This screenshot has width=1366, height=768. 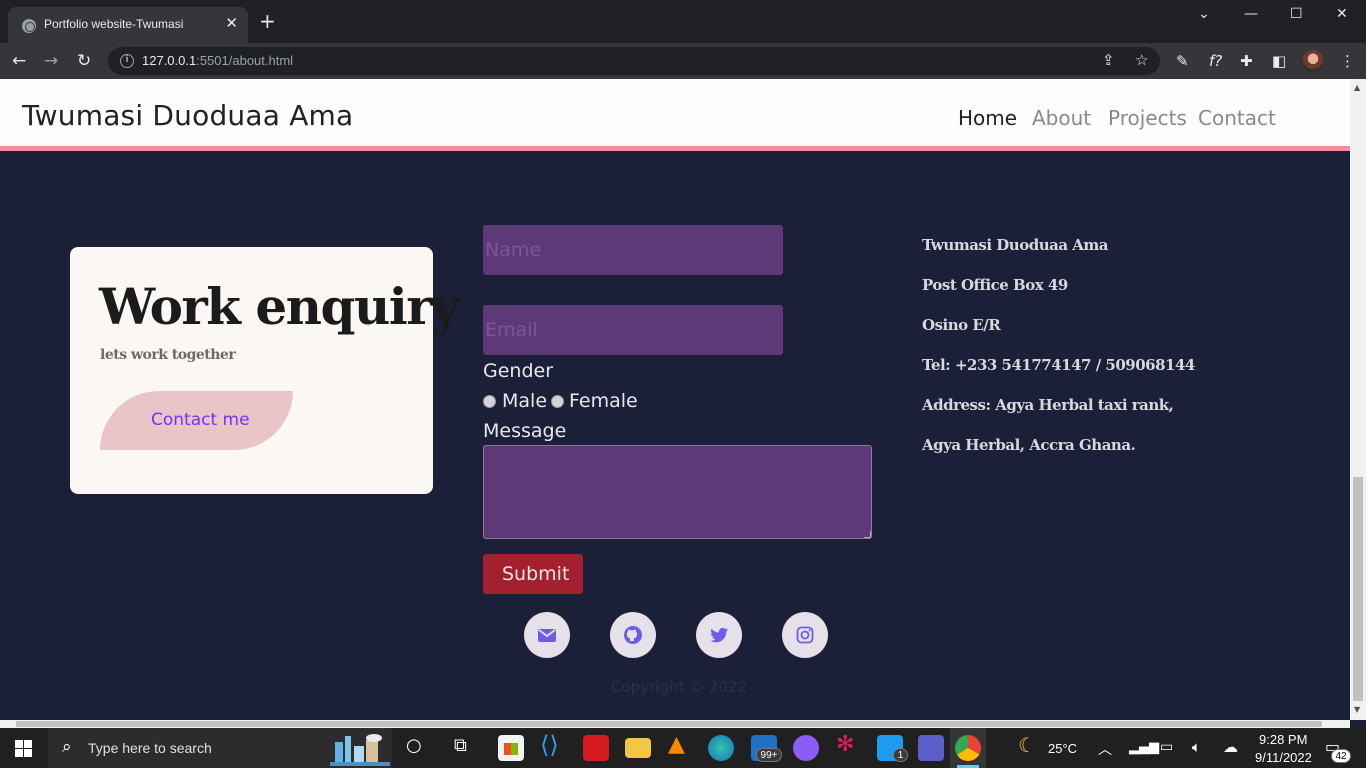 I want to click on brand-name: Twumasi Duoduaa Ama, so click(x=187, y=115).